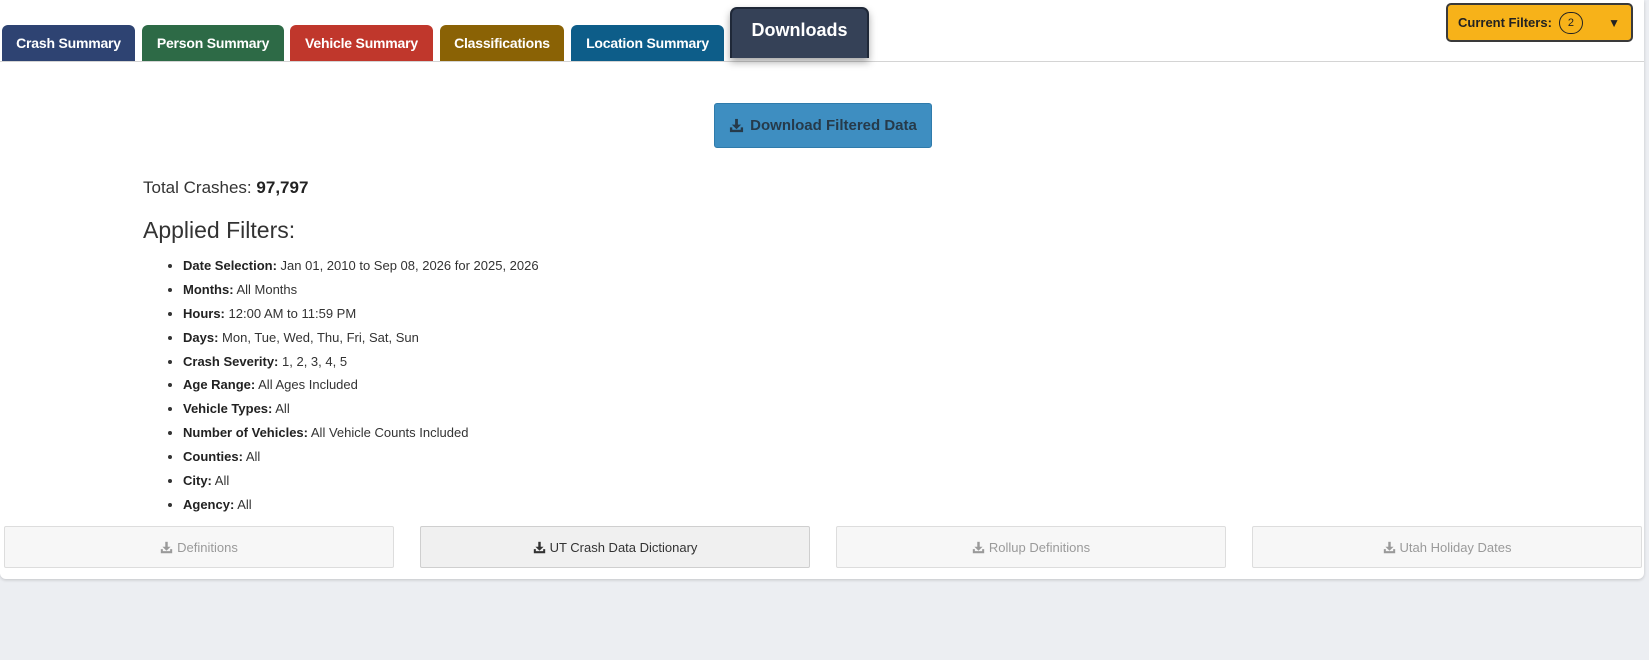  Describe the element at coordinates (315, 361) in the screenshot. I see `filter-value: 1, 2, 3, 4, 5` at that location.